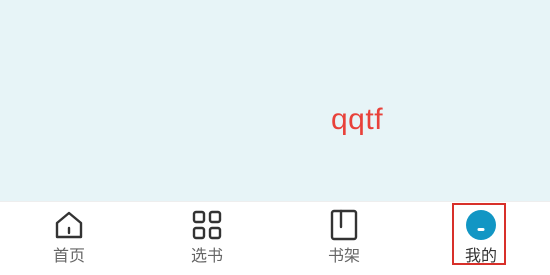  Describe the element at coordinates (480, 255) in the screenshot. I see `tab-mine-label: 我的` at that location.